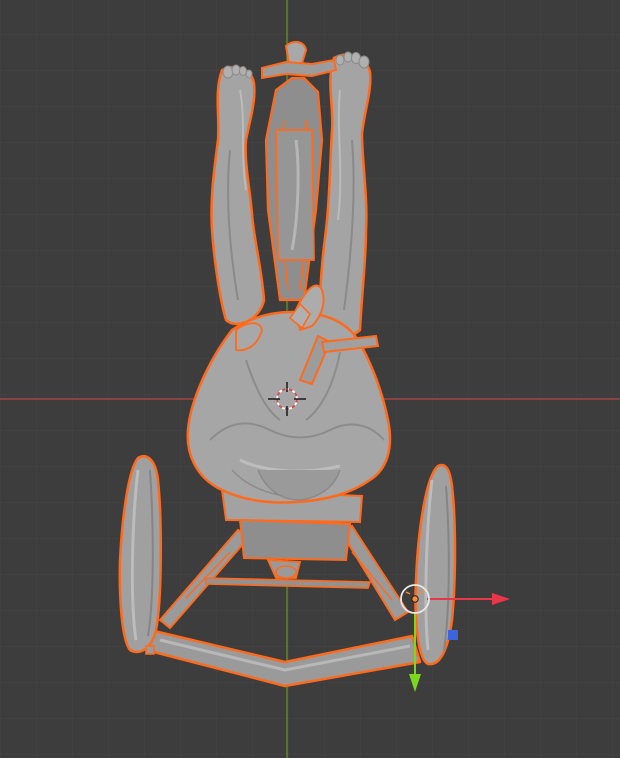  What do you see at coordinates (453, 635) in the screenshot?
I see `gizmo-z-plane-handle` at bounding box center [453, 635].